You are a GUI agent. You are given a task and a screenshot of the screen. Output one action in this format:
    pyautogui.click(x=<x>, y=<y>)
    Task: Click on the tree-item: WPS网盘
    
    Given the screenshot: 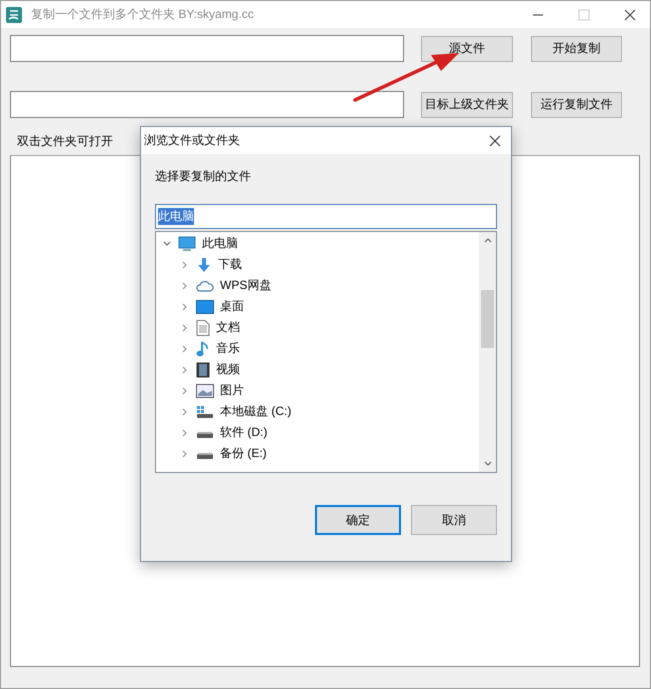 What is the action you would take?
    pyautogui.click(x=317, y=285)
    